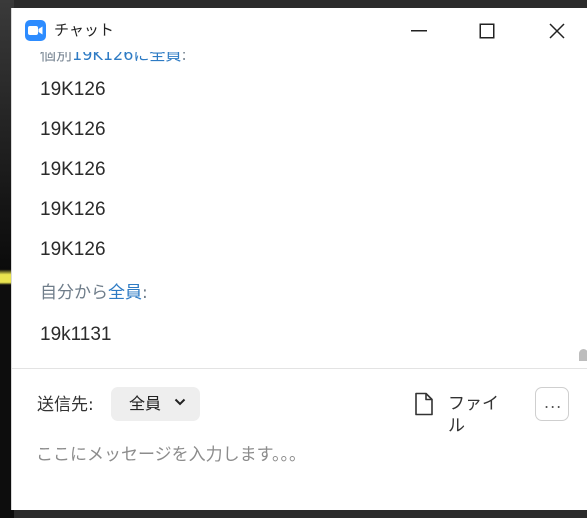 This screenshot has height=518, width=587. I want to click on file-button-label: ファイル, so click(473, 415).